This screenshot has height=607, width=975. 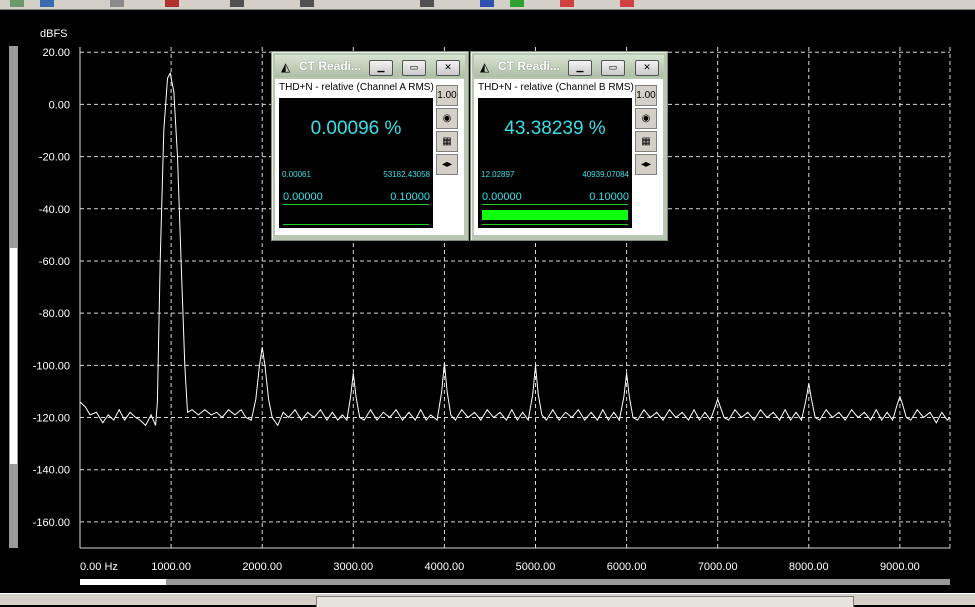 I want to click on readout-max: 40939.07084, so click(x=605, y=174).